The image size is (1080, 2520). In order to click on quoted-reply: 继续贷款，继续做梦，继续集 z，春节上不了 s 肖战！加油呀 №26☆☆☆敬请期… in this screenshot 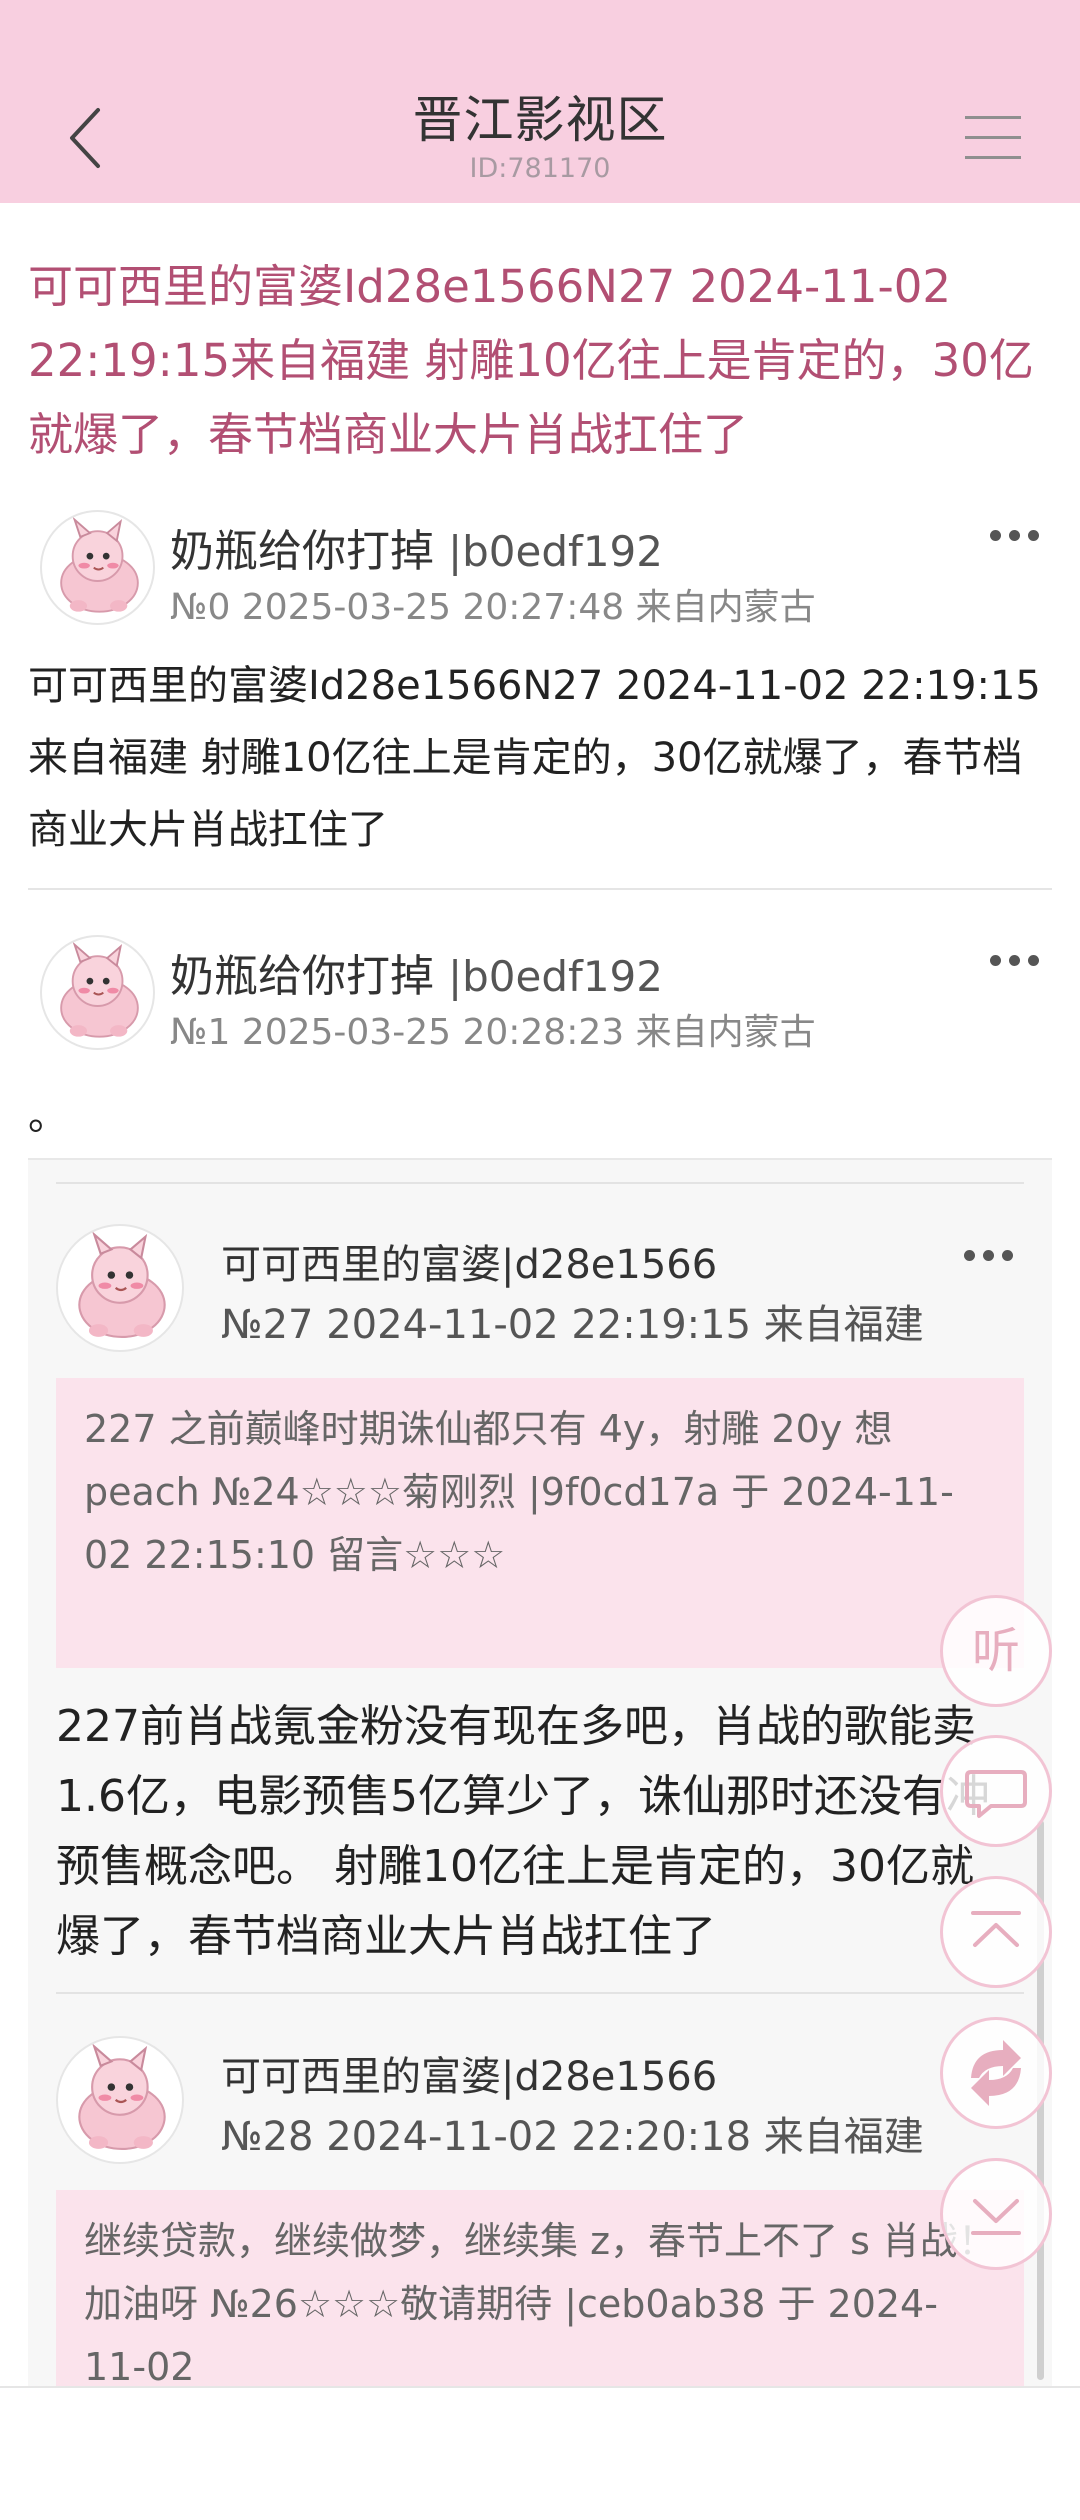, I will do `click(540, 2300)`.